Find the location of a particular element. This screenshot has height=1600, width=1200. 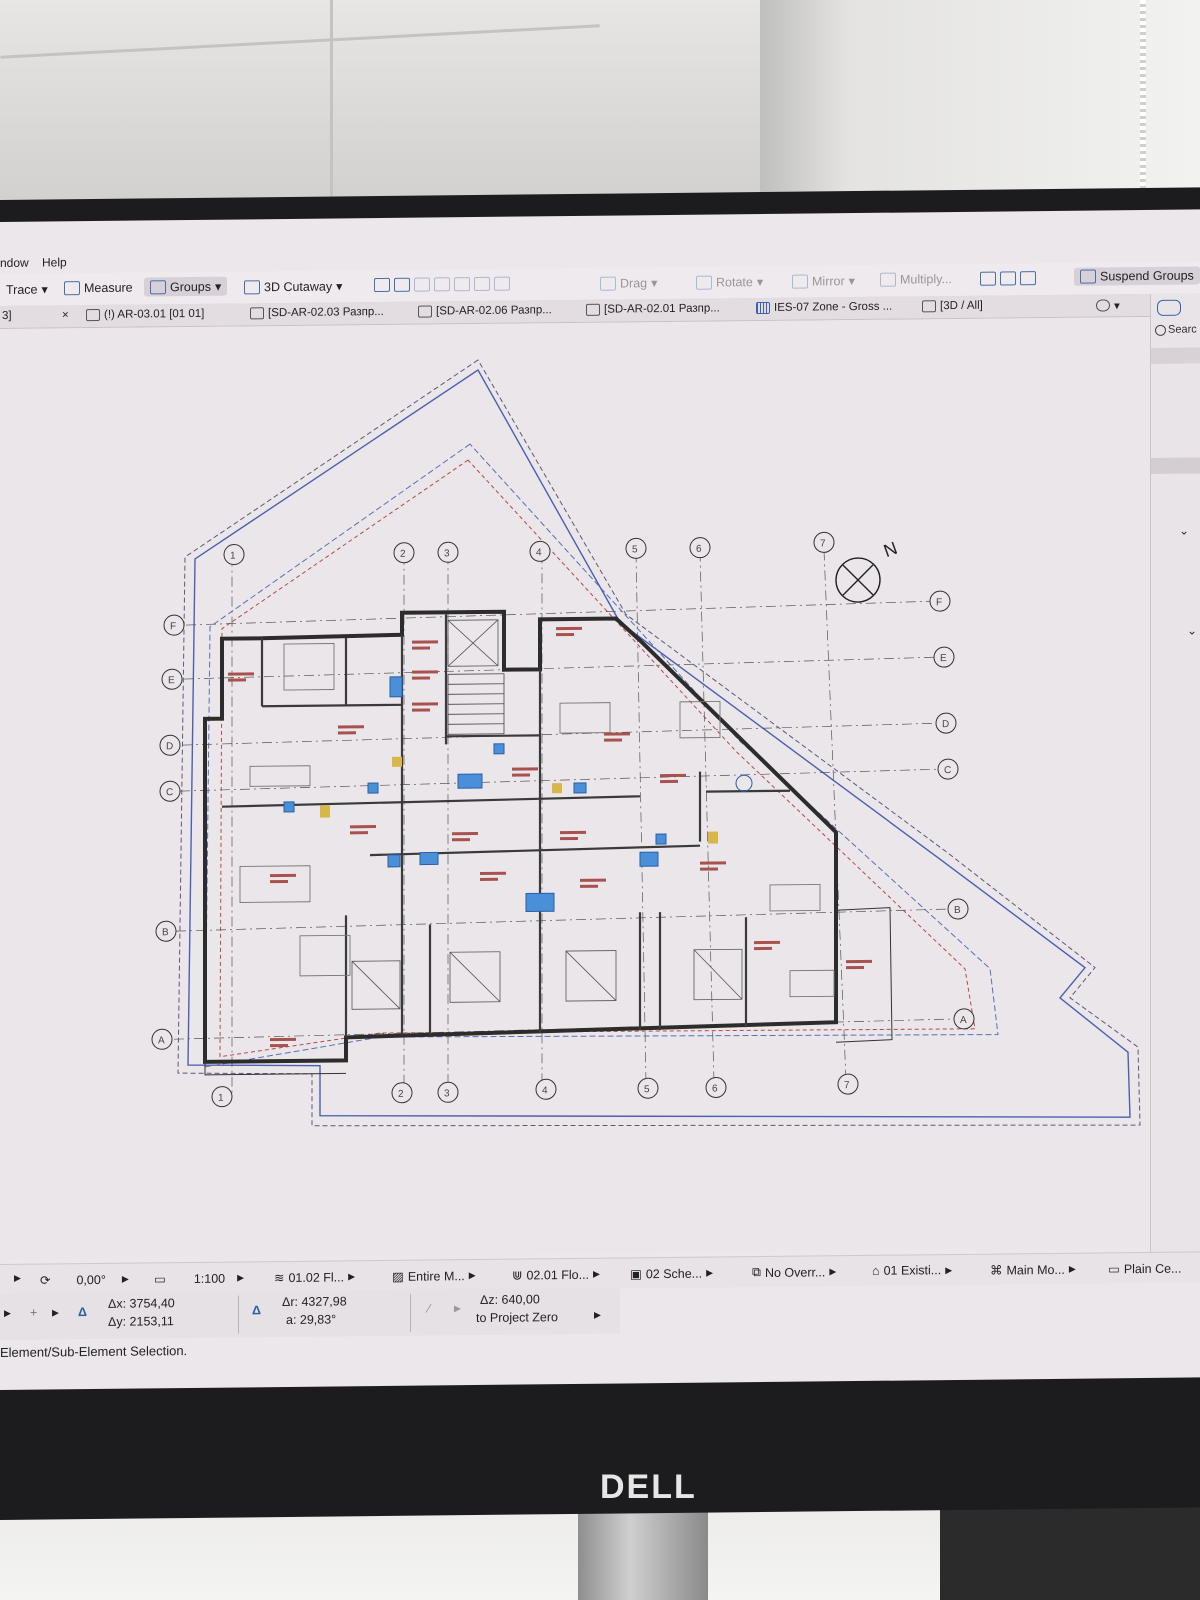

cloud-button is located at coordinates (1169, 307).